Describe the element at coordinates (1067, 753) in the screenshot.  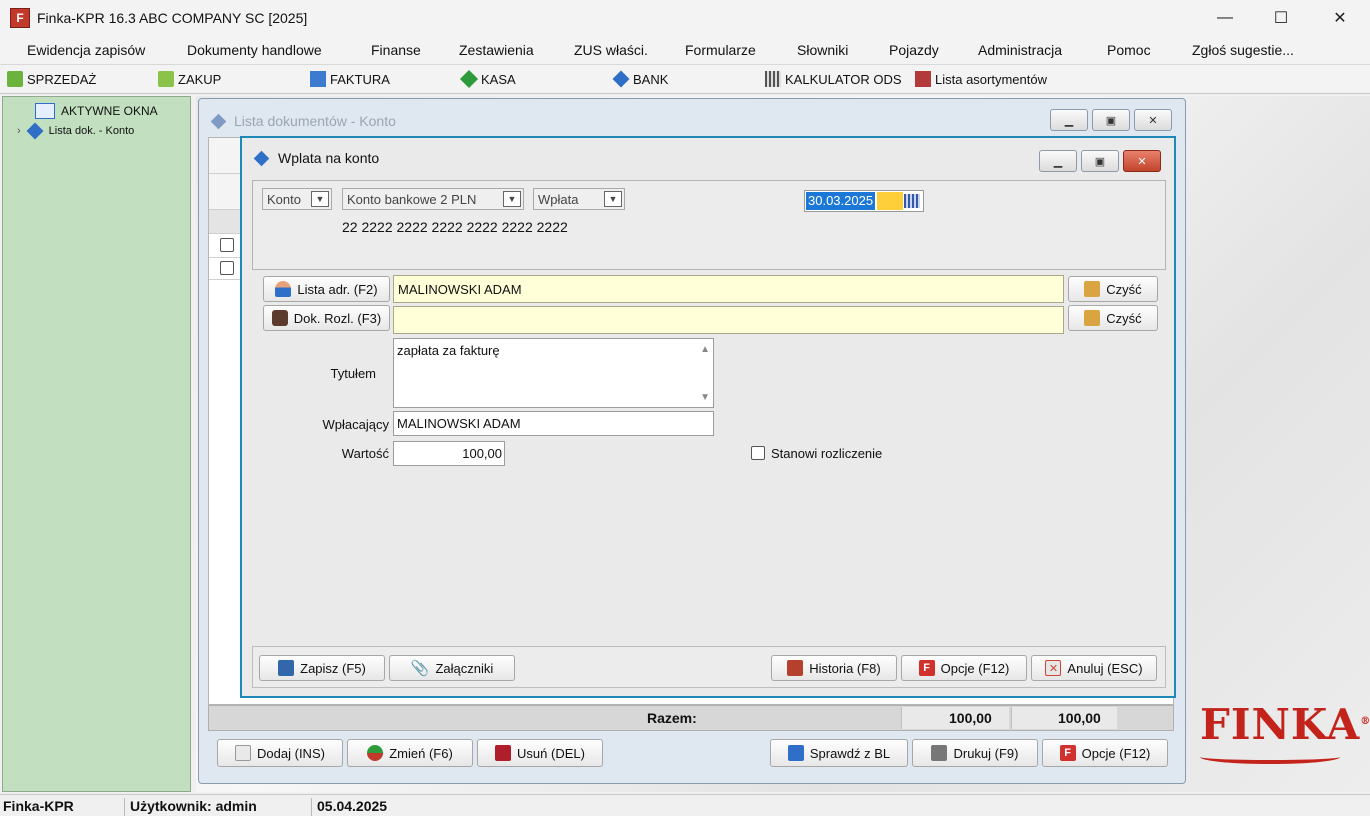
I see `options-icon: F` at that location.